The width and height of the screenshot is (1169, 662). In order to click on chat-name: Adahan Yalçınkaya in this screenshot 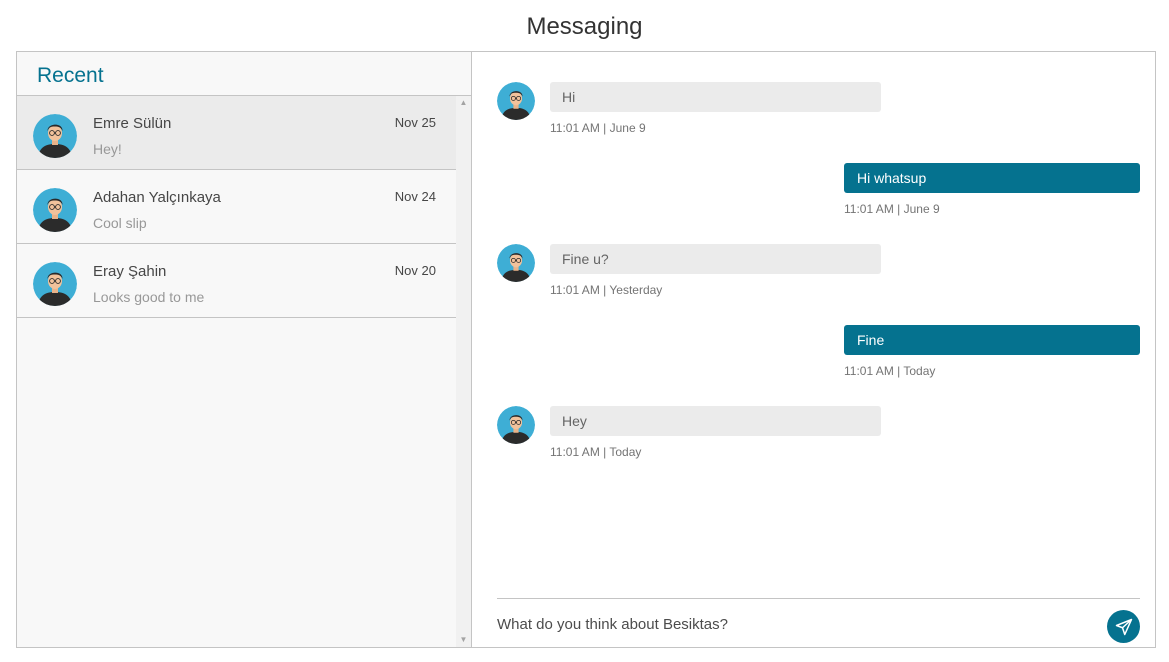, I will do `click(157, 197)`.